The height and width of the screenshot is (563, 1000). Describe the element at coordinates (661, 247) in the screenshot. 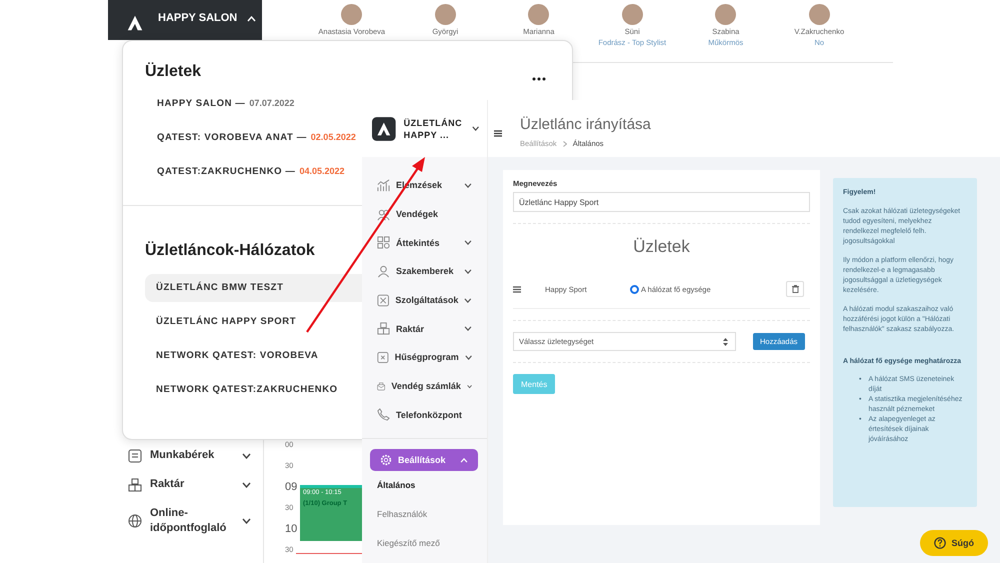

I see `section-heading: Üzletek` at that location.